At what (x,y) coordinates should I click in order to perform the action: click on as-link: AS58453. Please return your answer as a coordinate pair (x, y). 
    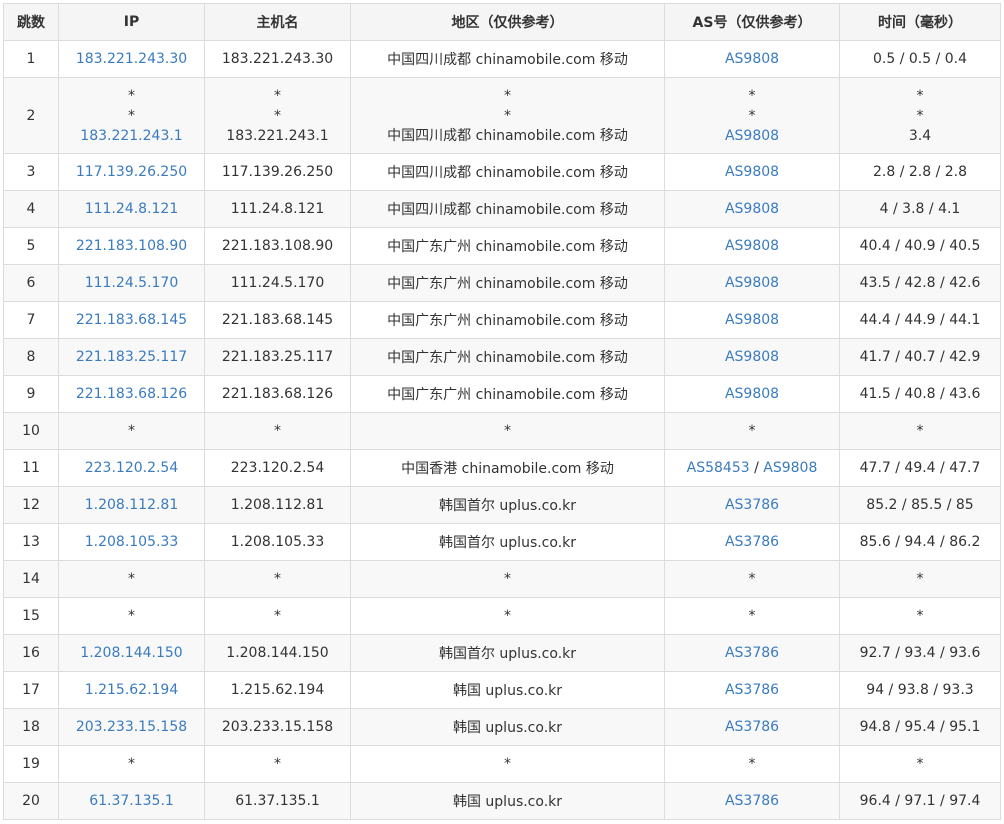
    Looking at the image, I should click on (718, 468).